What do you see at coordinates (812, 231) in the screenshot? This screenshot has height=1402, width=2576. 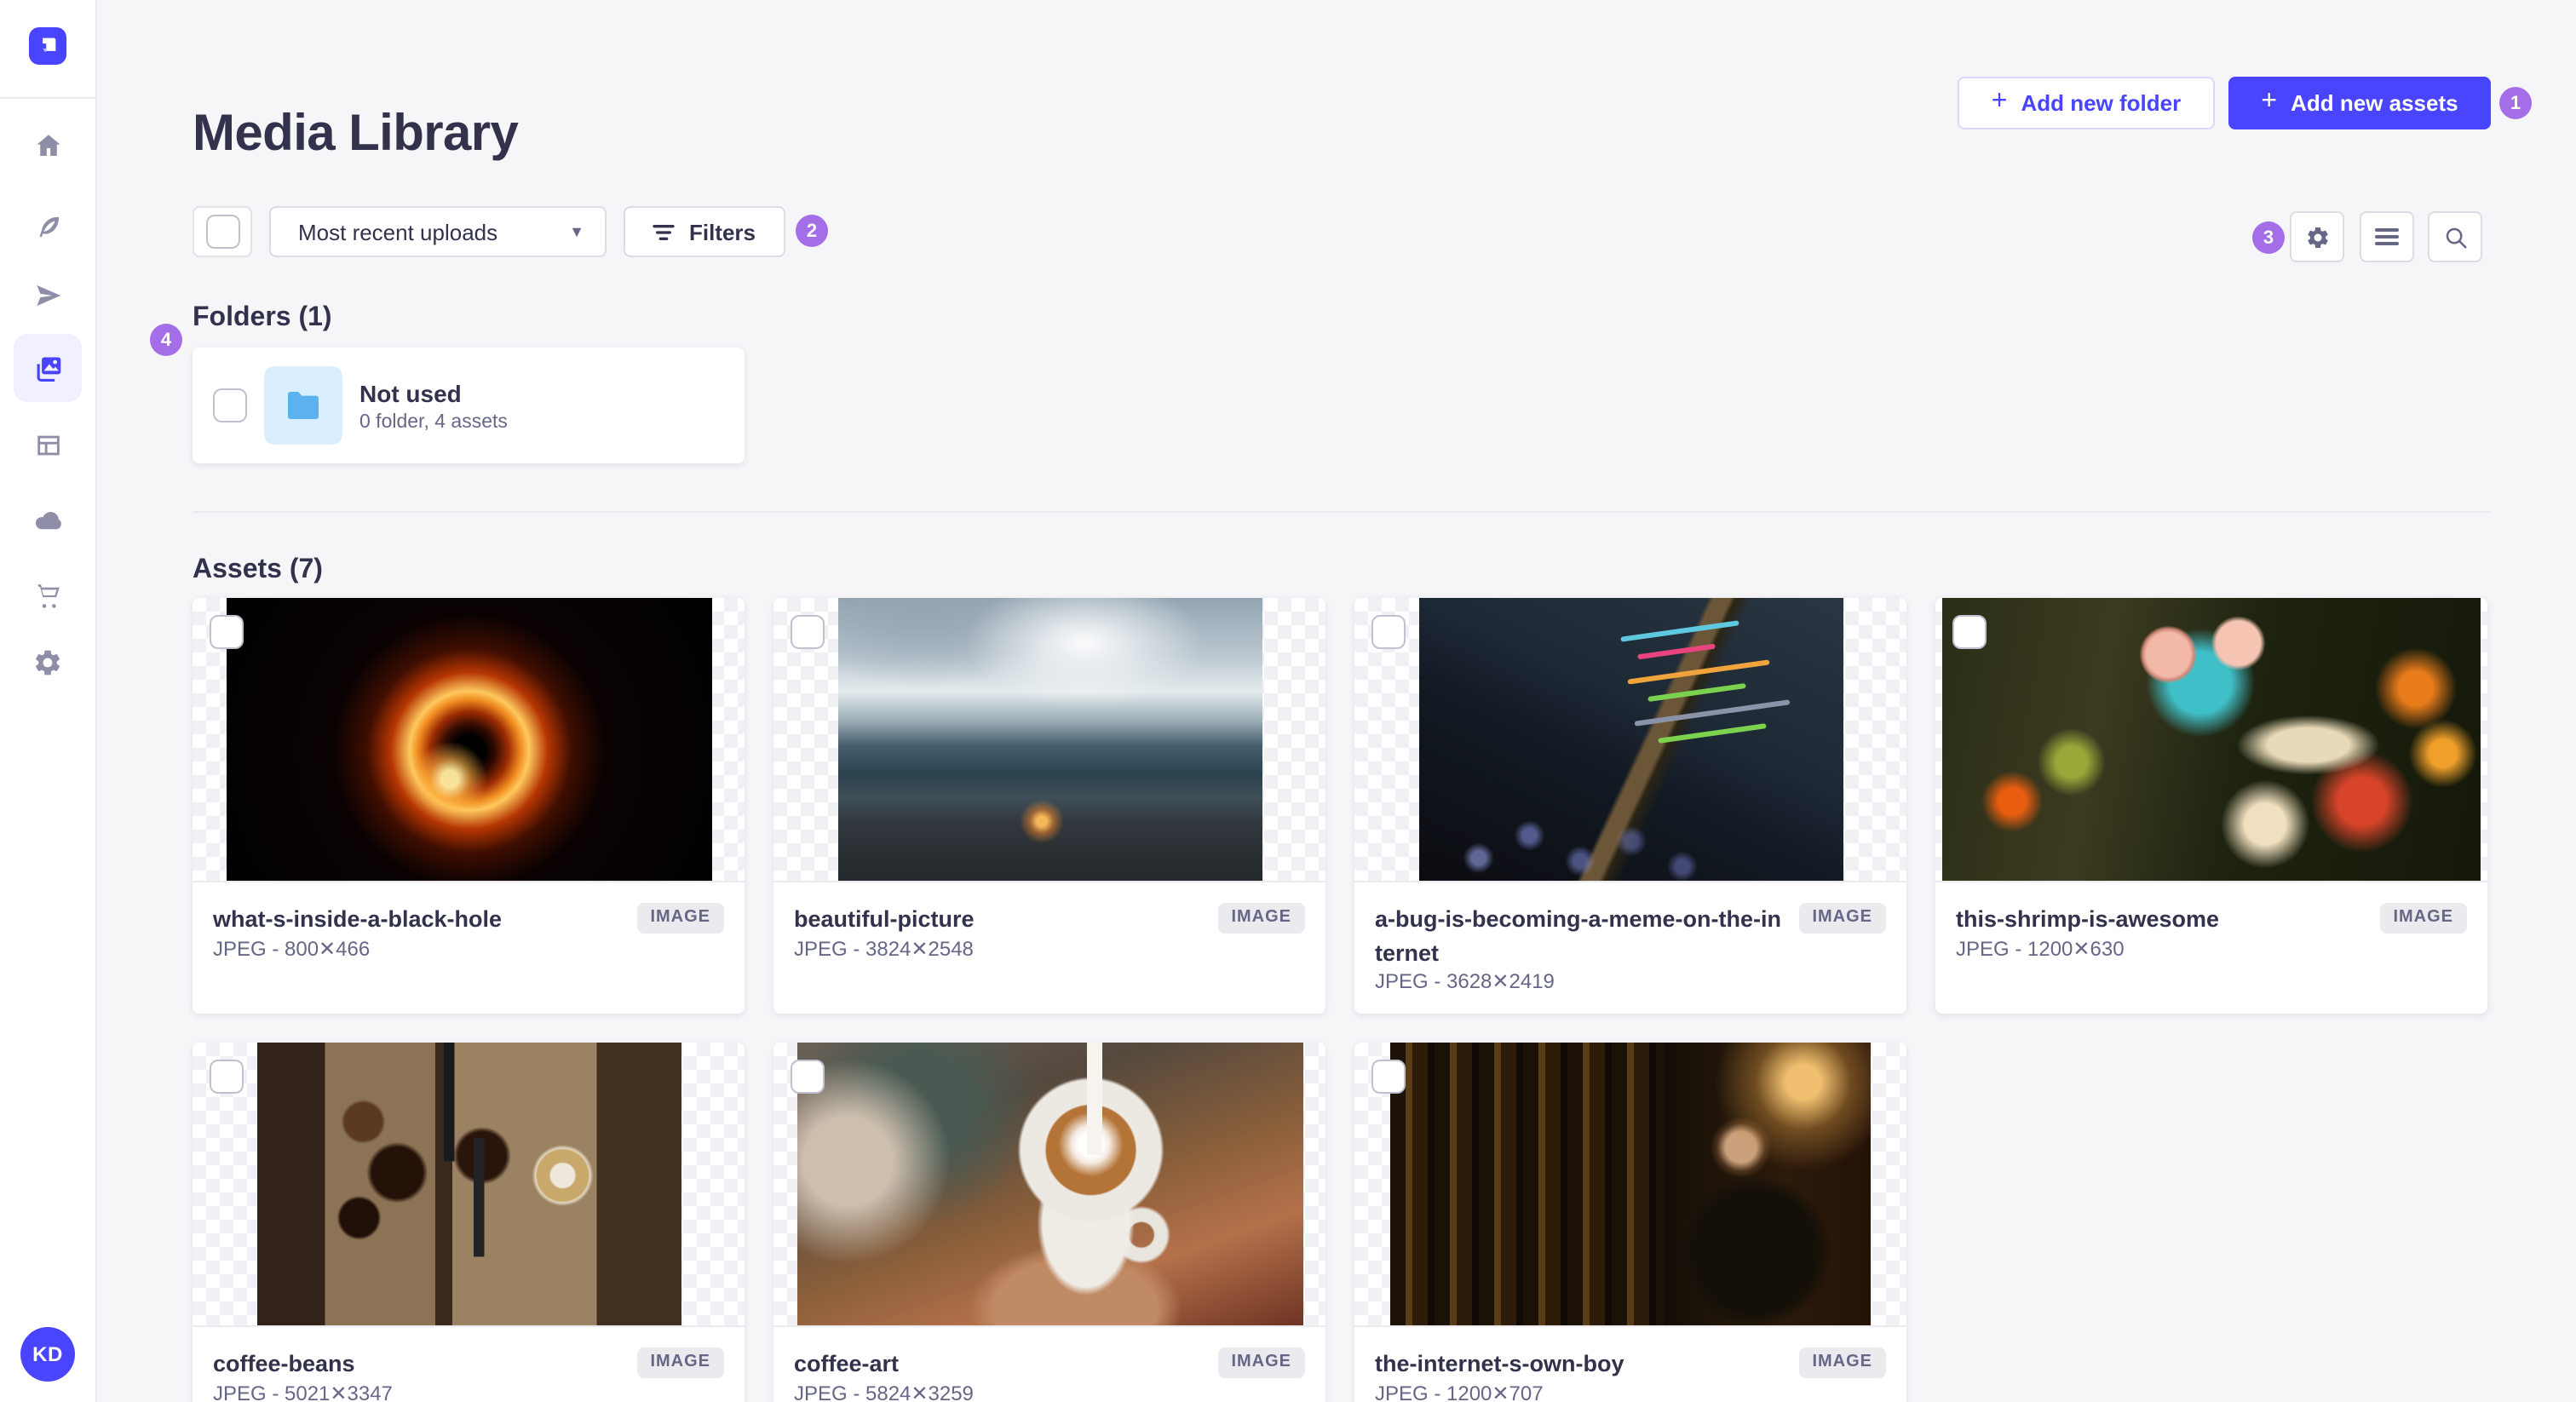 I see `annotation-badge-2: 2` at bounding box center [812, 231].